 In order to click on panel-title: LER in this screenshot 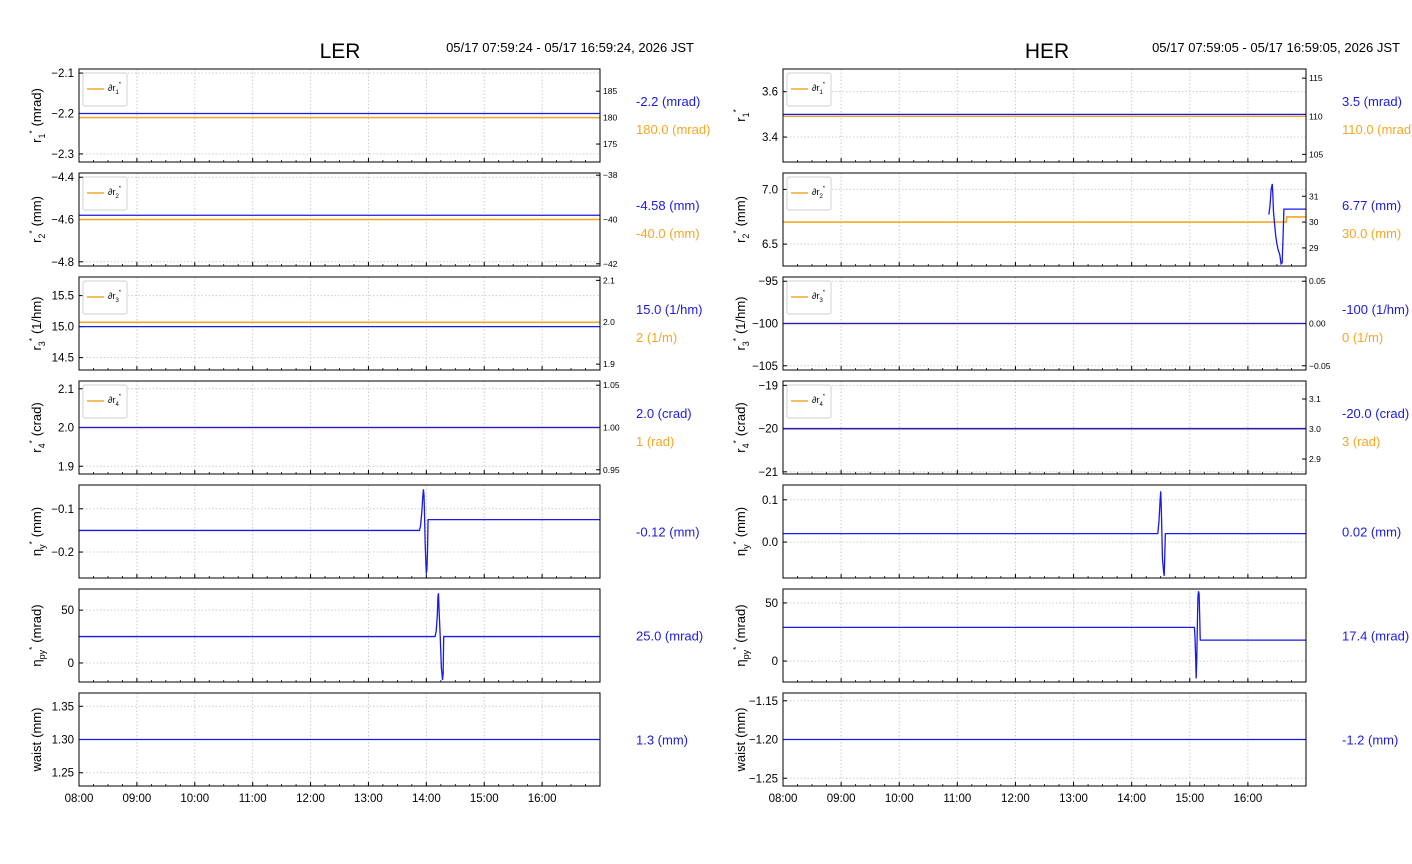, I will do `click(340, 51)`.